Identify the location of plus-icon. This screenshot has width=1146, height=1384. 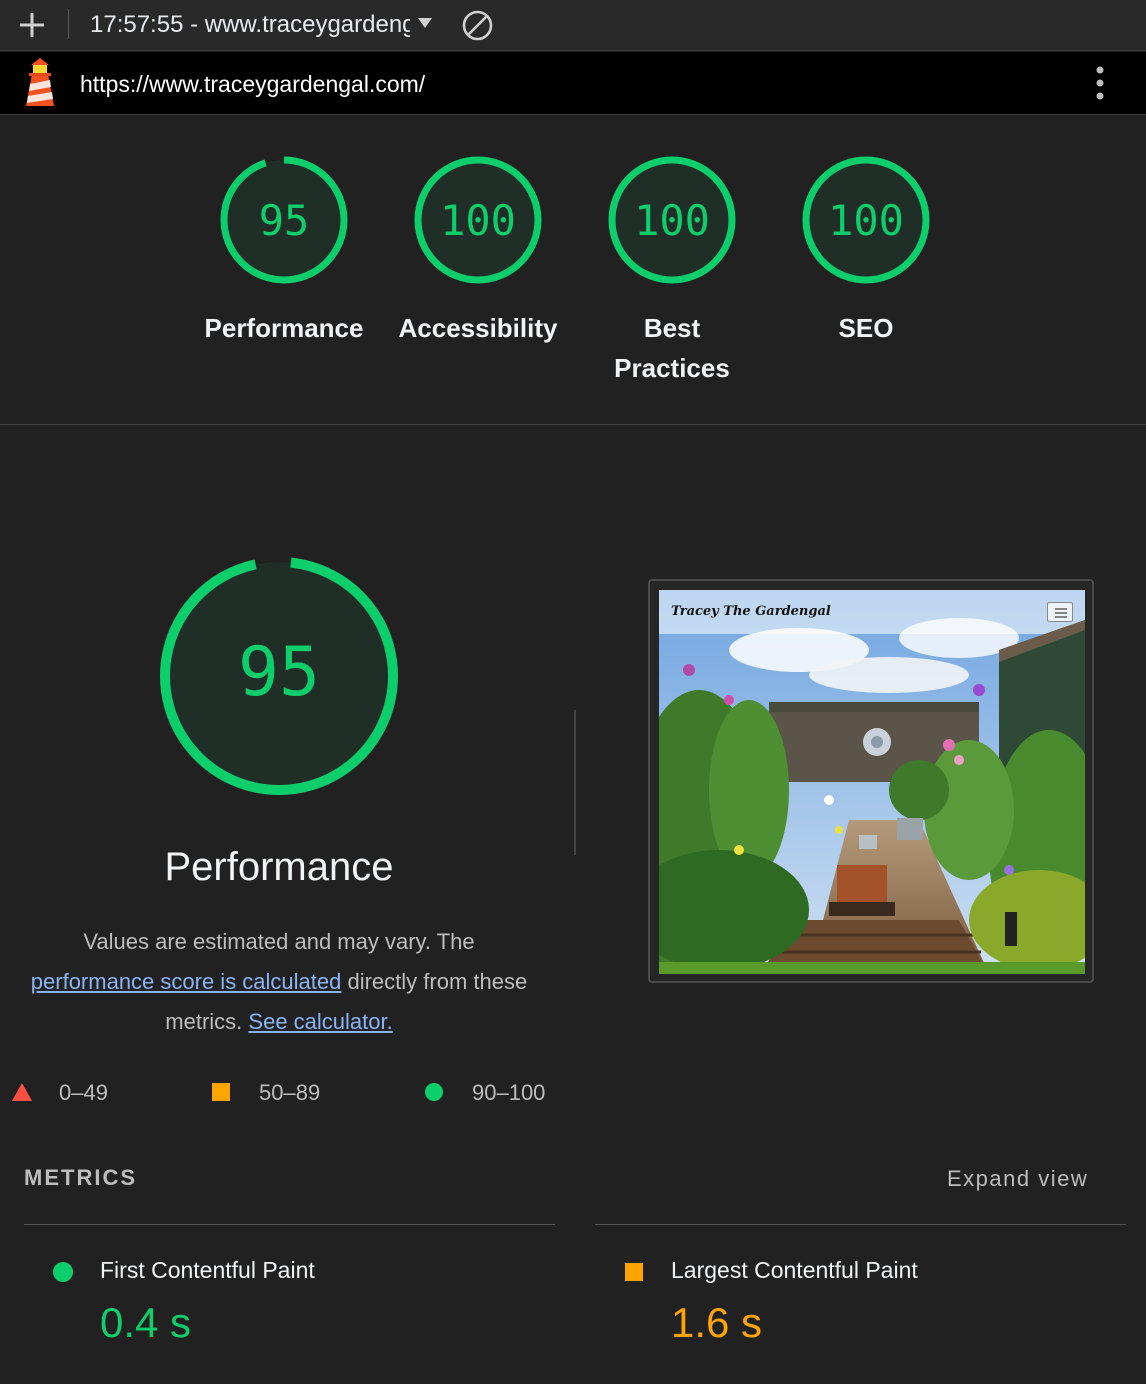
(32, 25).